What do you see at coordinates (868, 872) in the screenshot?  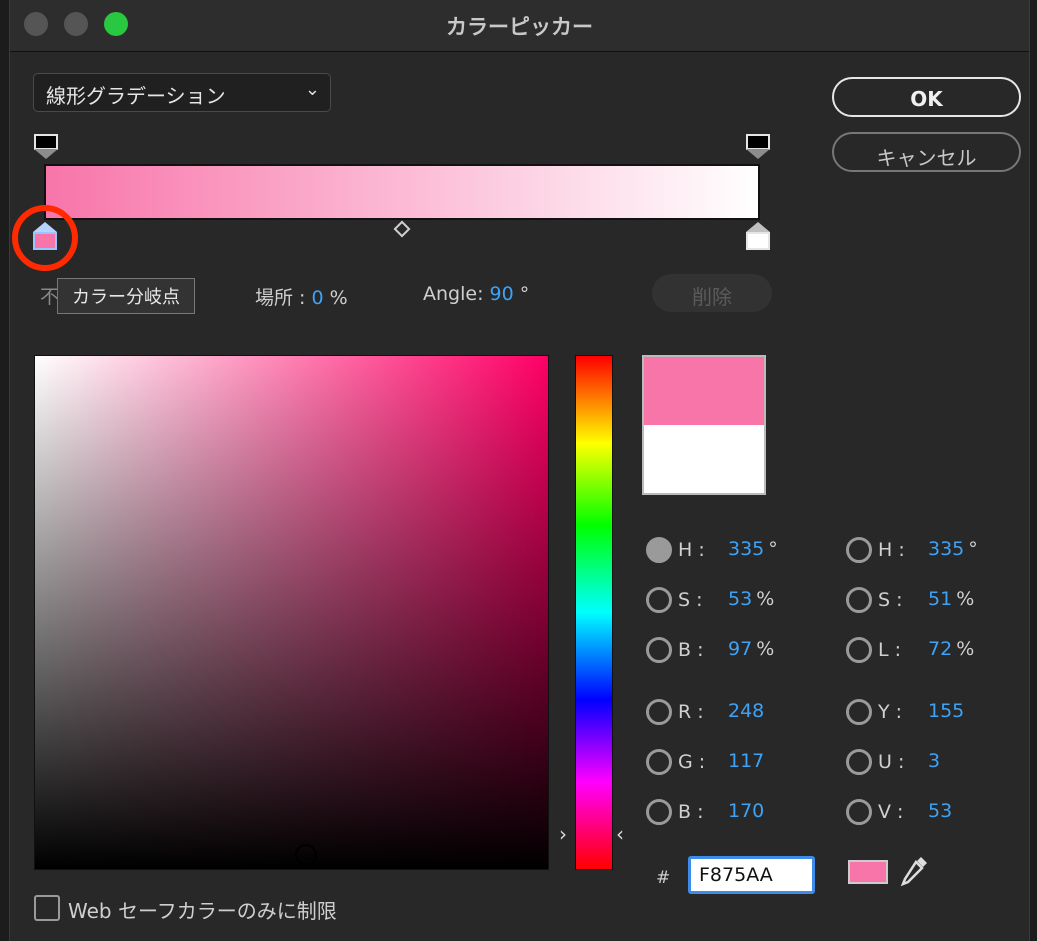 I see `current-color-chip` at bounding box center [868, 872].